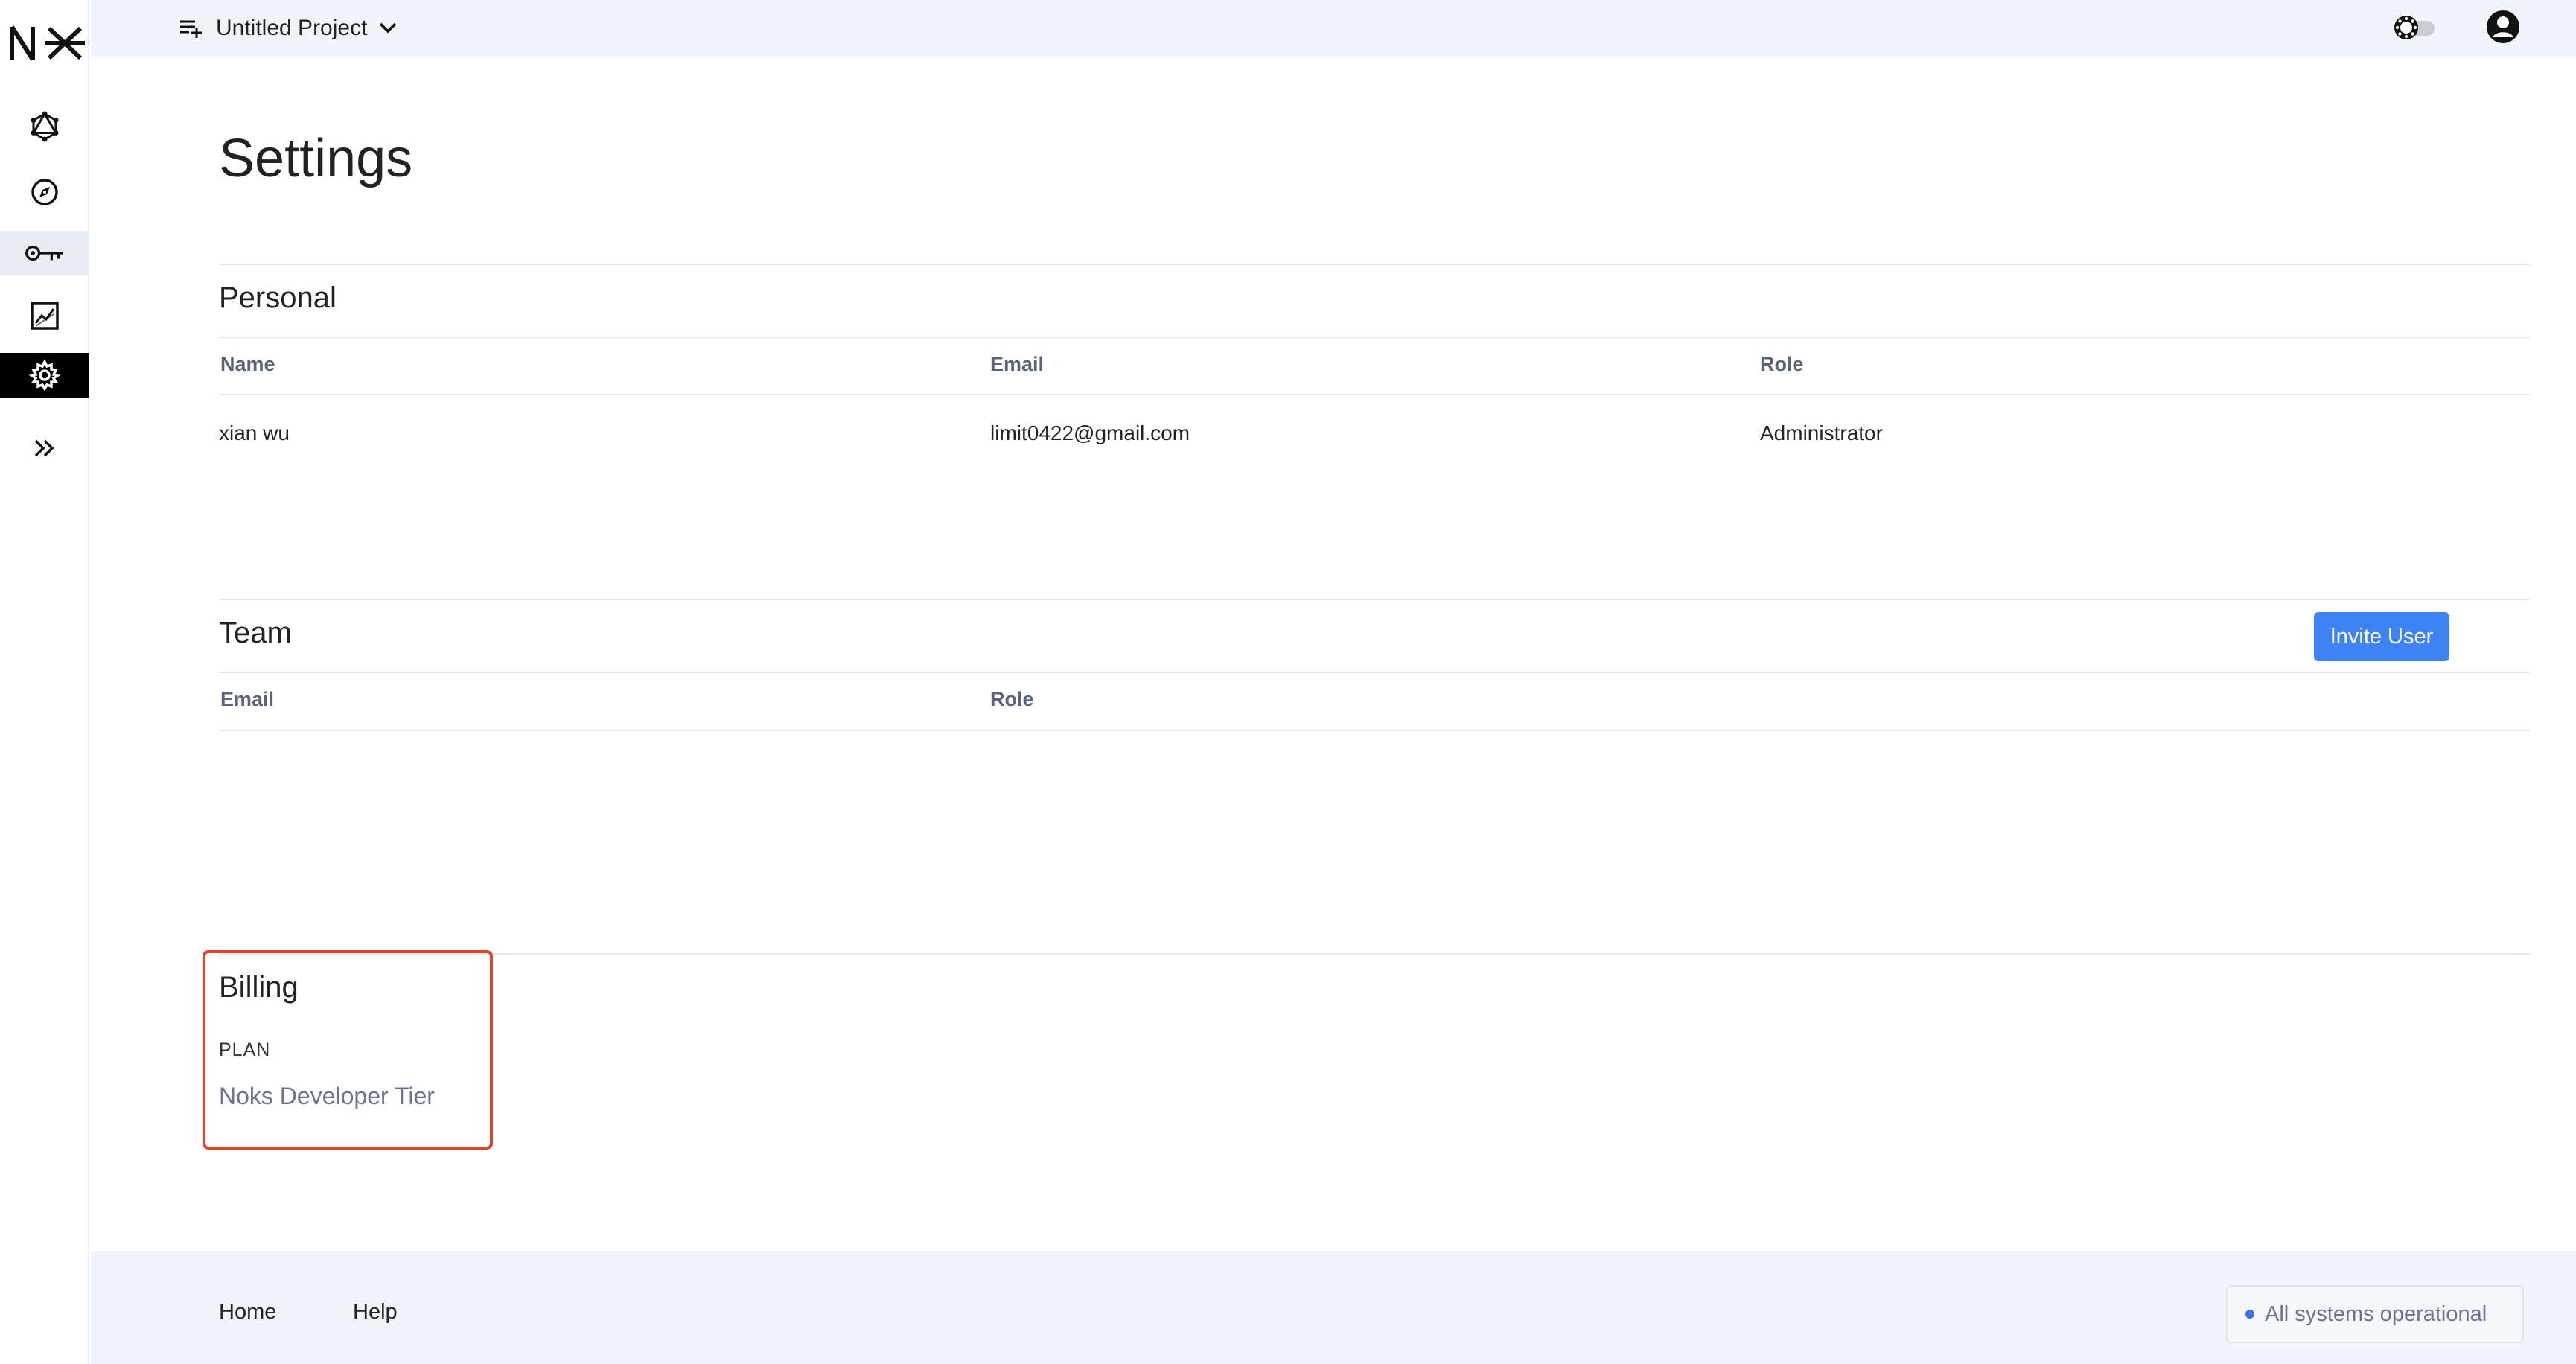 The height and width of the screenshot is (1364, 2576). I want to click on sidebar-item-graphql, so click(44, 126).